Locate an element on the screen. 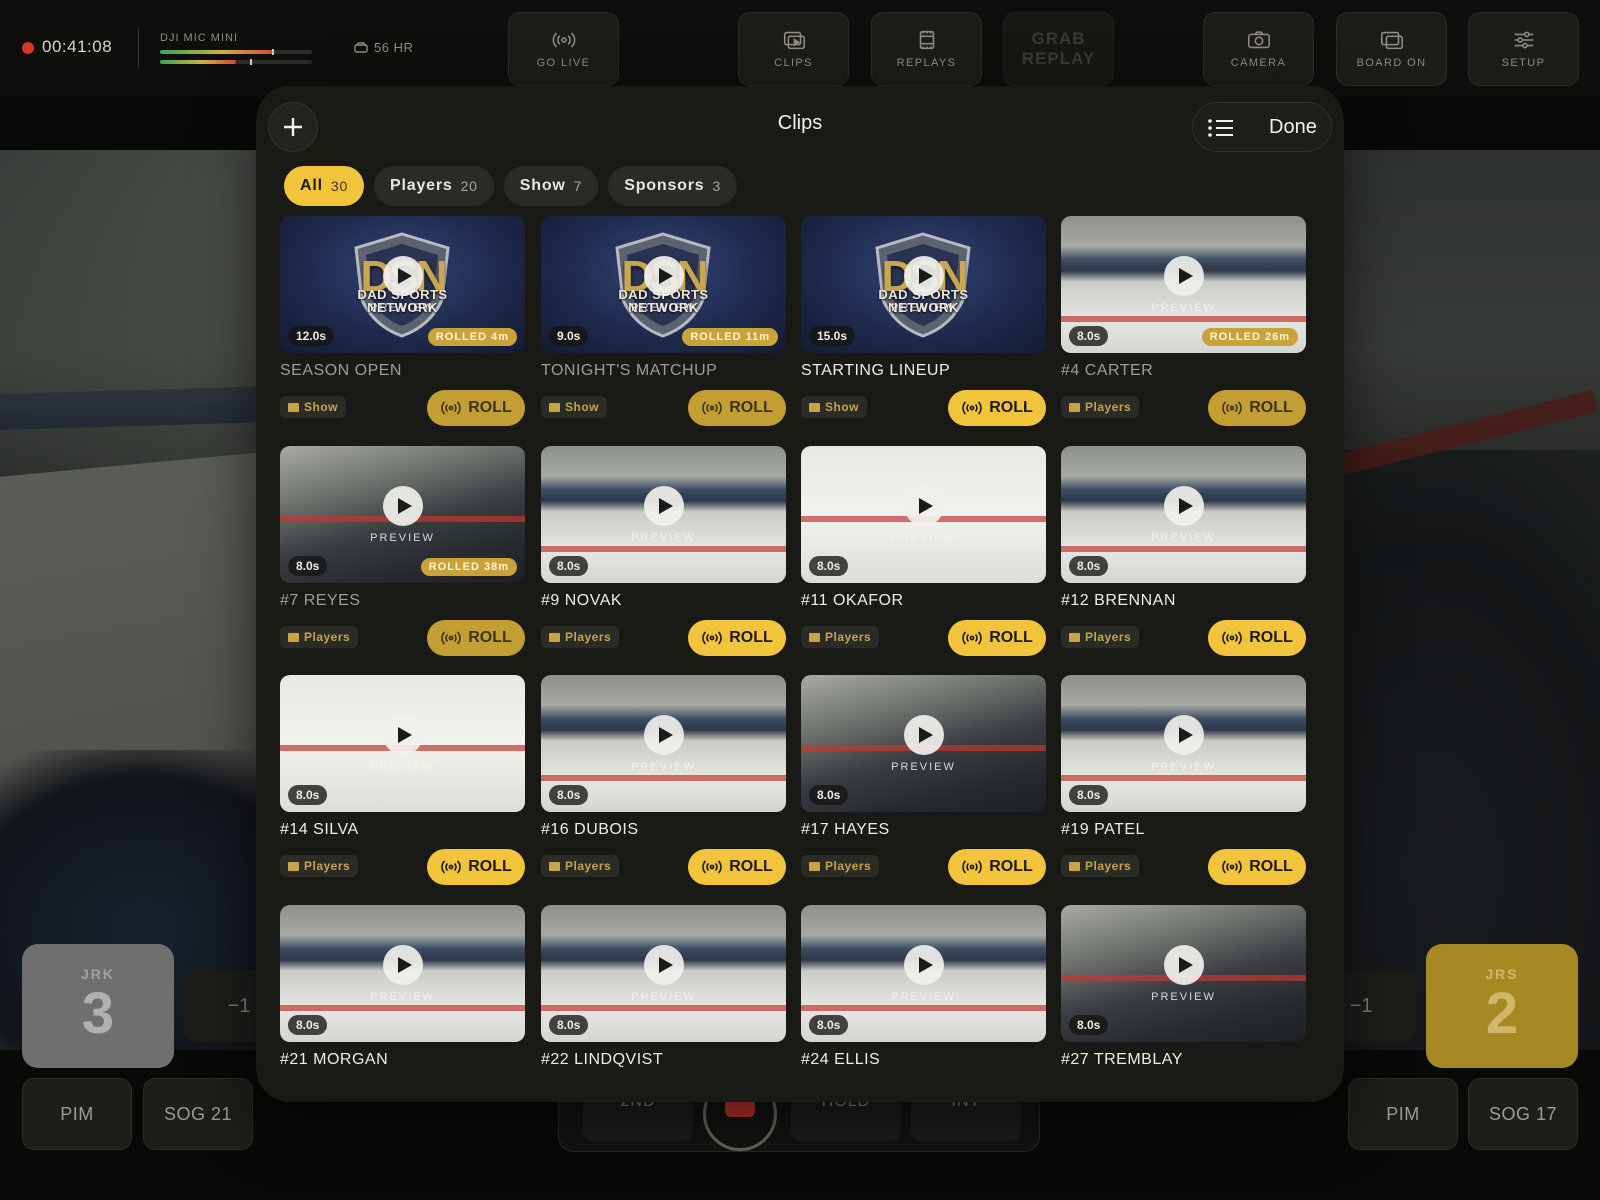 The width and height of the screenshot is (1600, 1200). filter-chip-all: All 30 is located at coordinates (324, 186).